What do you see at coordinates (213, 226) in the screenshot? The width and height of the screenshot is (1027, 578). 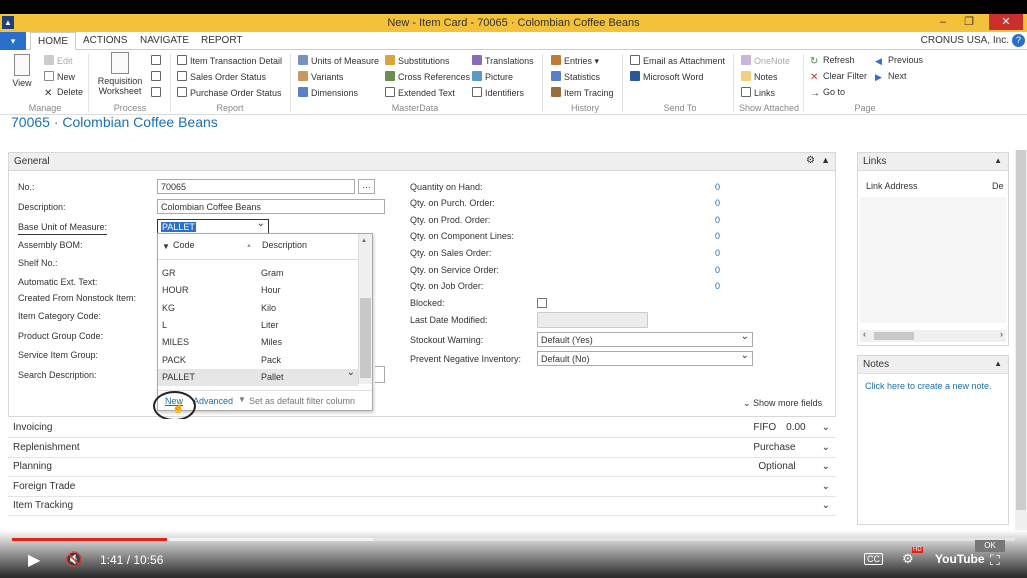 I see `base-uom-select: PALLET` at bounding box center [213, 226].